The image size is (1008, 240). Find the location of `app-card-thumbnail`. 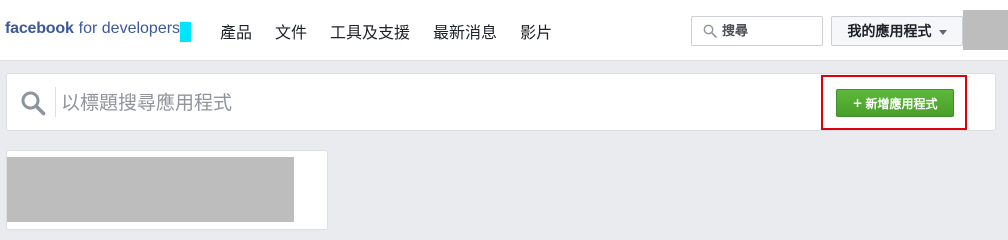

app-card-thumbnail is located at coordinates (150, 189).